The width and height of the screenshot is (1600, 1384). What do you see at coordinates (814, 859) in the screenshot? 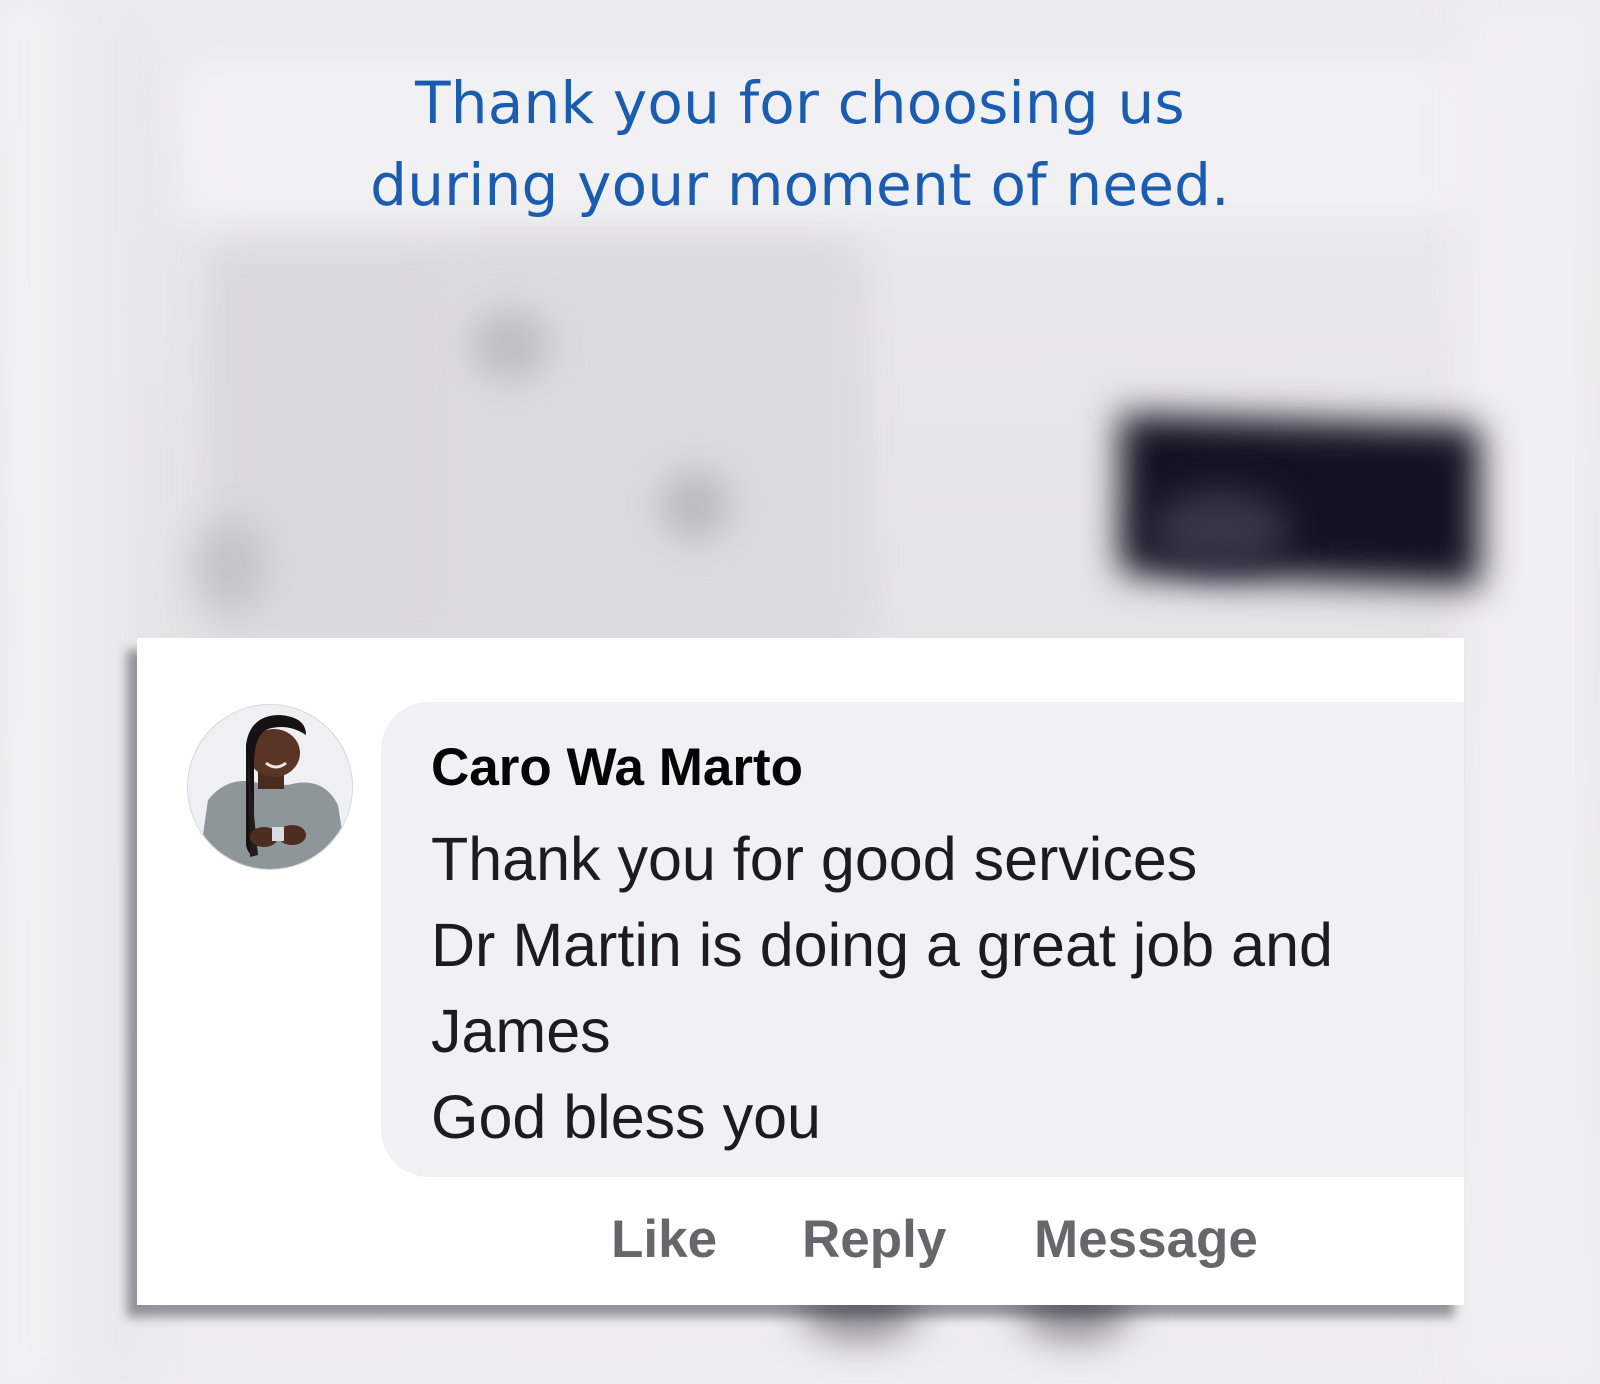
I see `comment-line: Thank you for good services` at bounding box center [814, 859].